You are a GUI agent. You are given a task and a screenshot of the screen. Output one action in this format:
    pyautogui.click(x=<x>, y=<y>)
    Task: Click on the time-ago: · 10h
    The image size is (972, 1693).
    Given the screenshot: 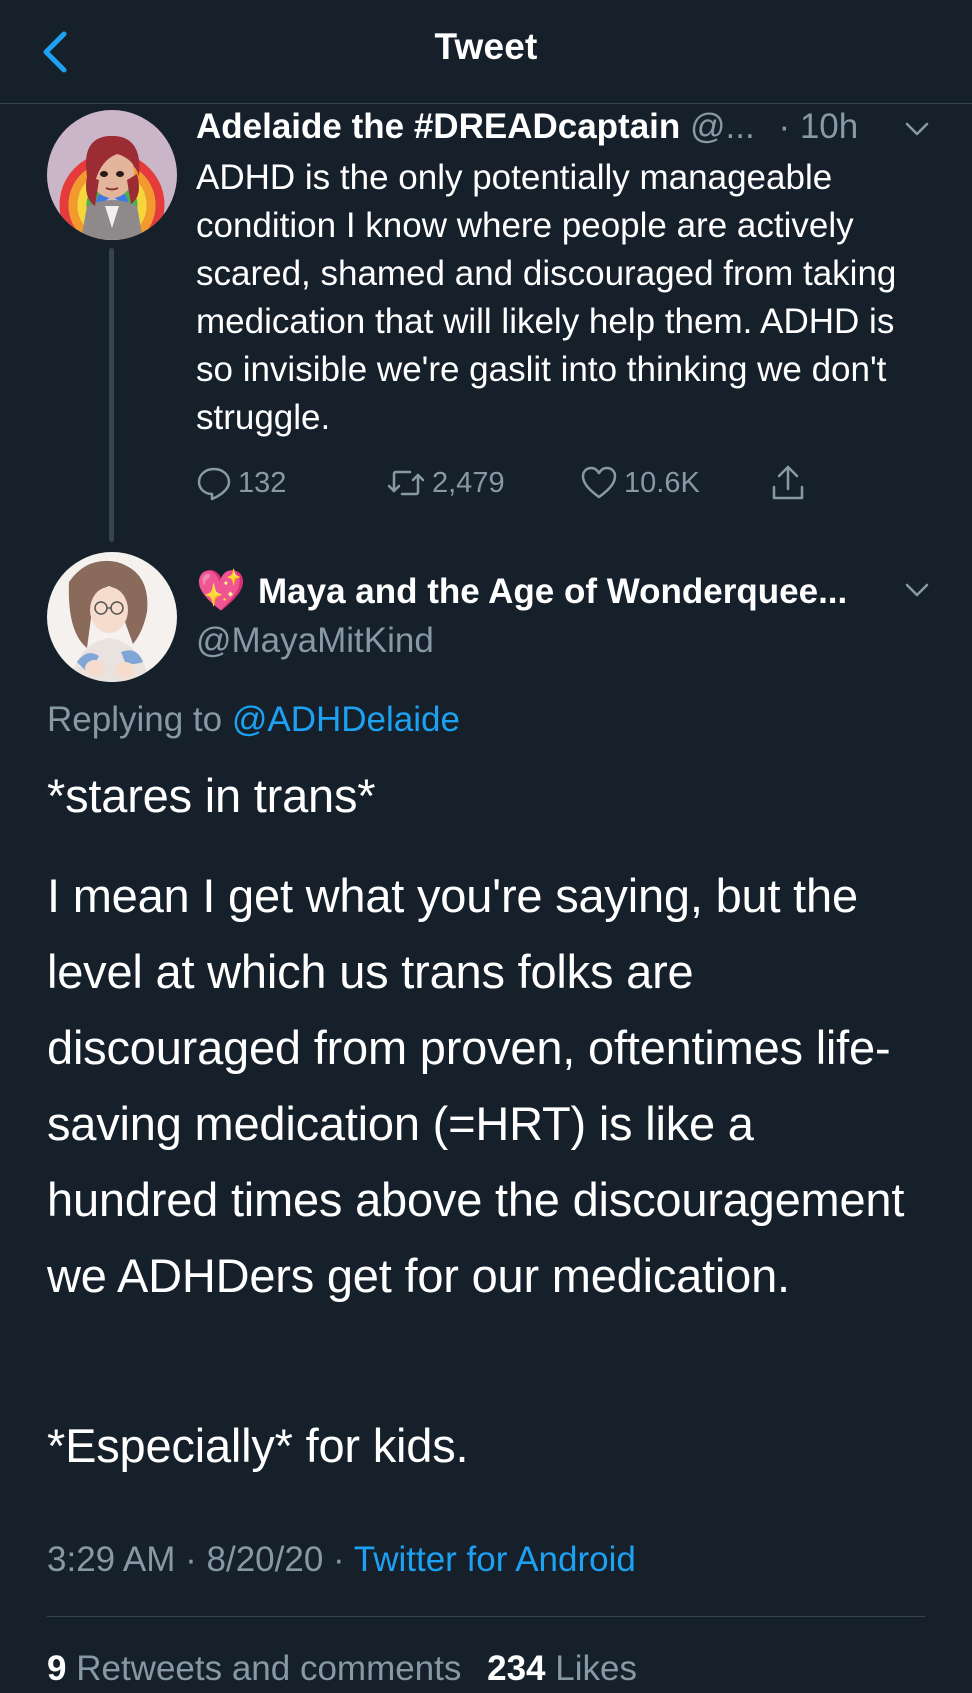 What is the action you would take?
    pyautogui.click(x=818, y=126)
    